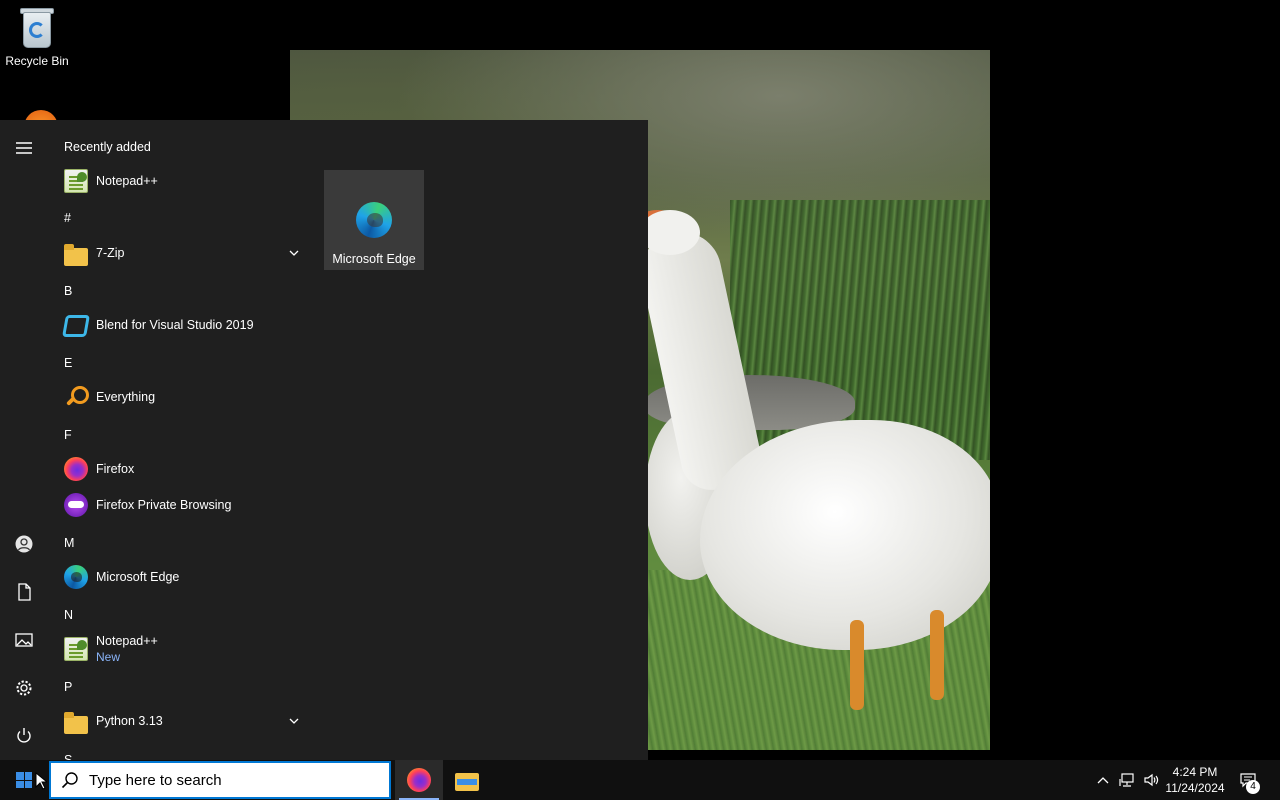  I want to click on taskbar-search-box, so click(220, 780).